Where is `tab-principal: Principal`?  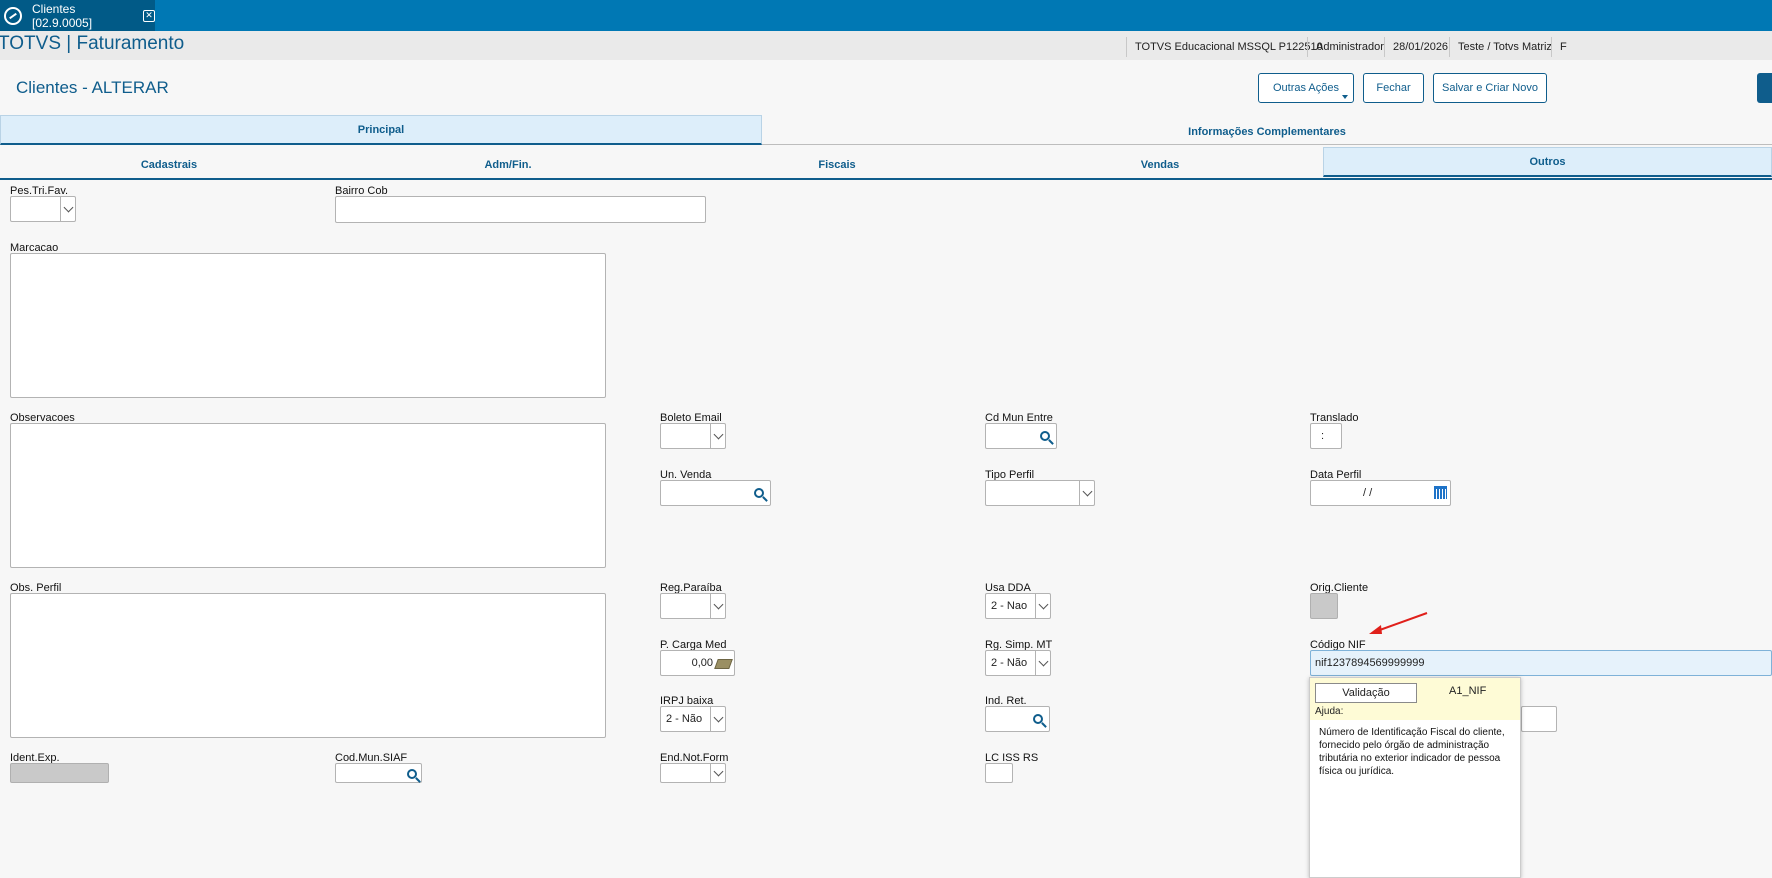 tab-principal: Principal is located at coordinates (381, 130).